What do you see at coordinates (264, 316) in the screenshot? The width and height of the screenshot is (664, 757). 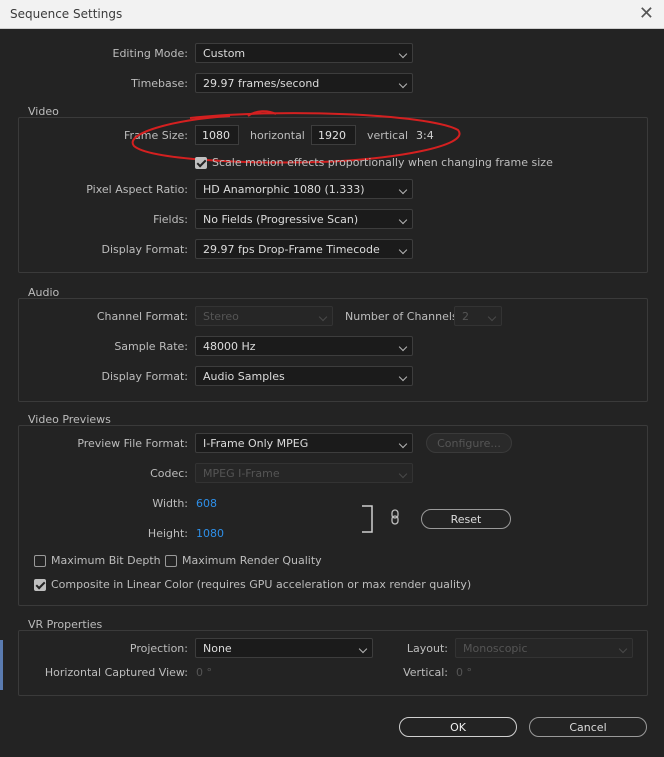 I see `channel-format-dropdown: Stereo` at bounding box center [264, 316].